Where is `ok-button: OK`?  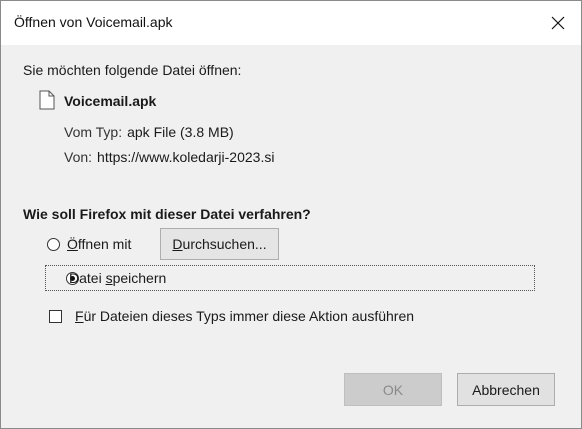
ok-button: OK is located at coordinates (393, 389).